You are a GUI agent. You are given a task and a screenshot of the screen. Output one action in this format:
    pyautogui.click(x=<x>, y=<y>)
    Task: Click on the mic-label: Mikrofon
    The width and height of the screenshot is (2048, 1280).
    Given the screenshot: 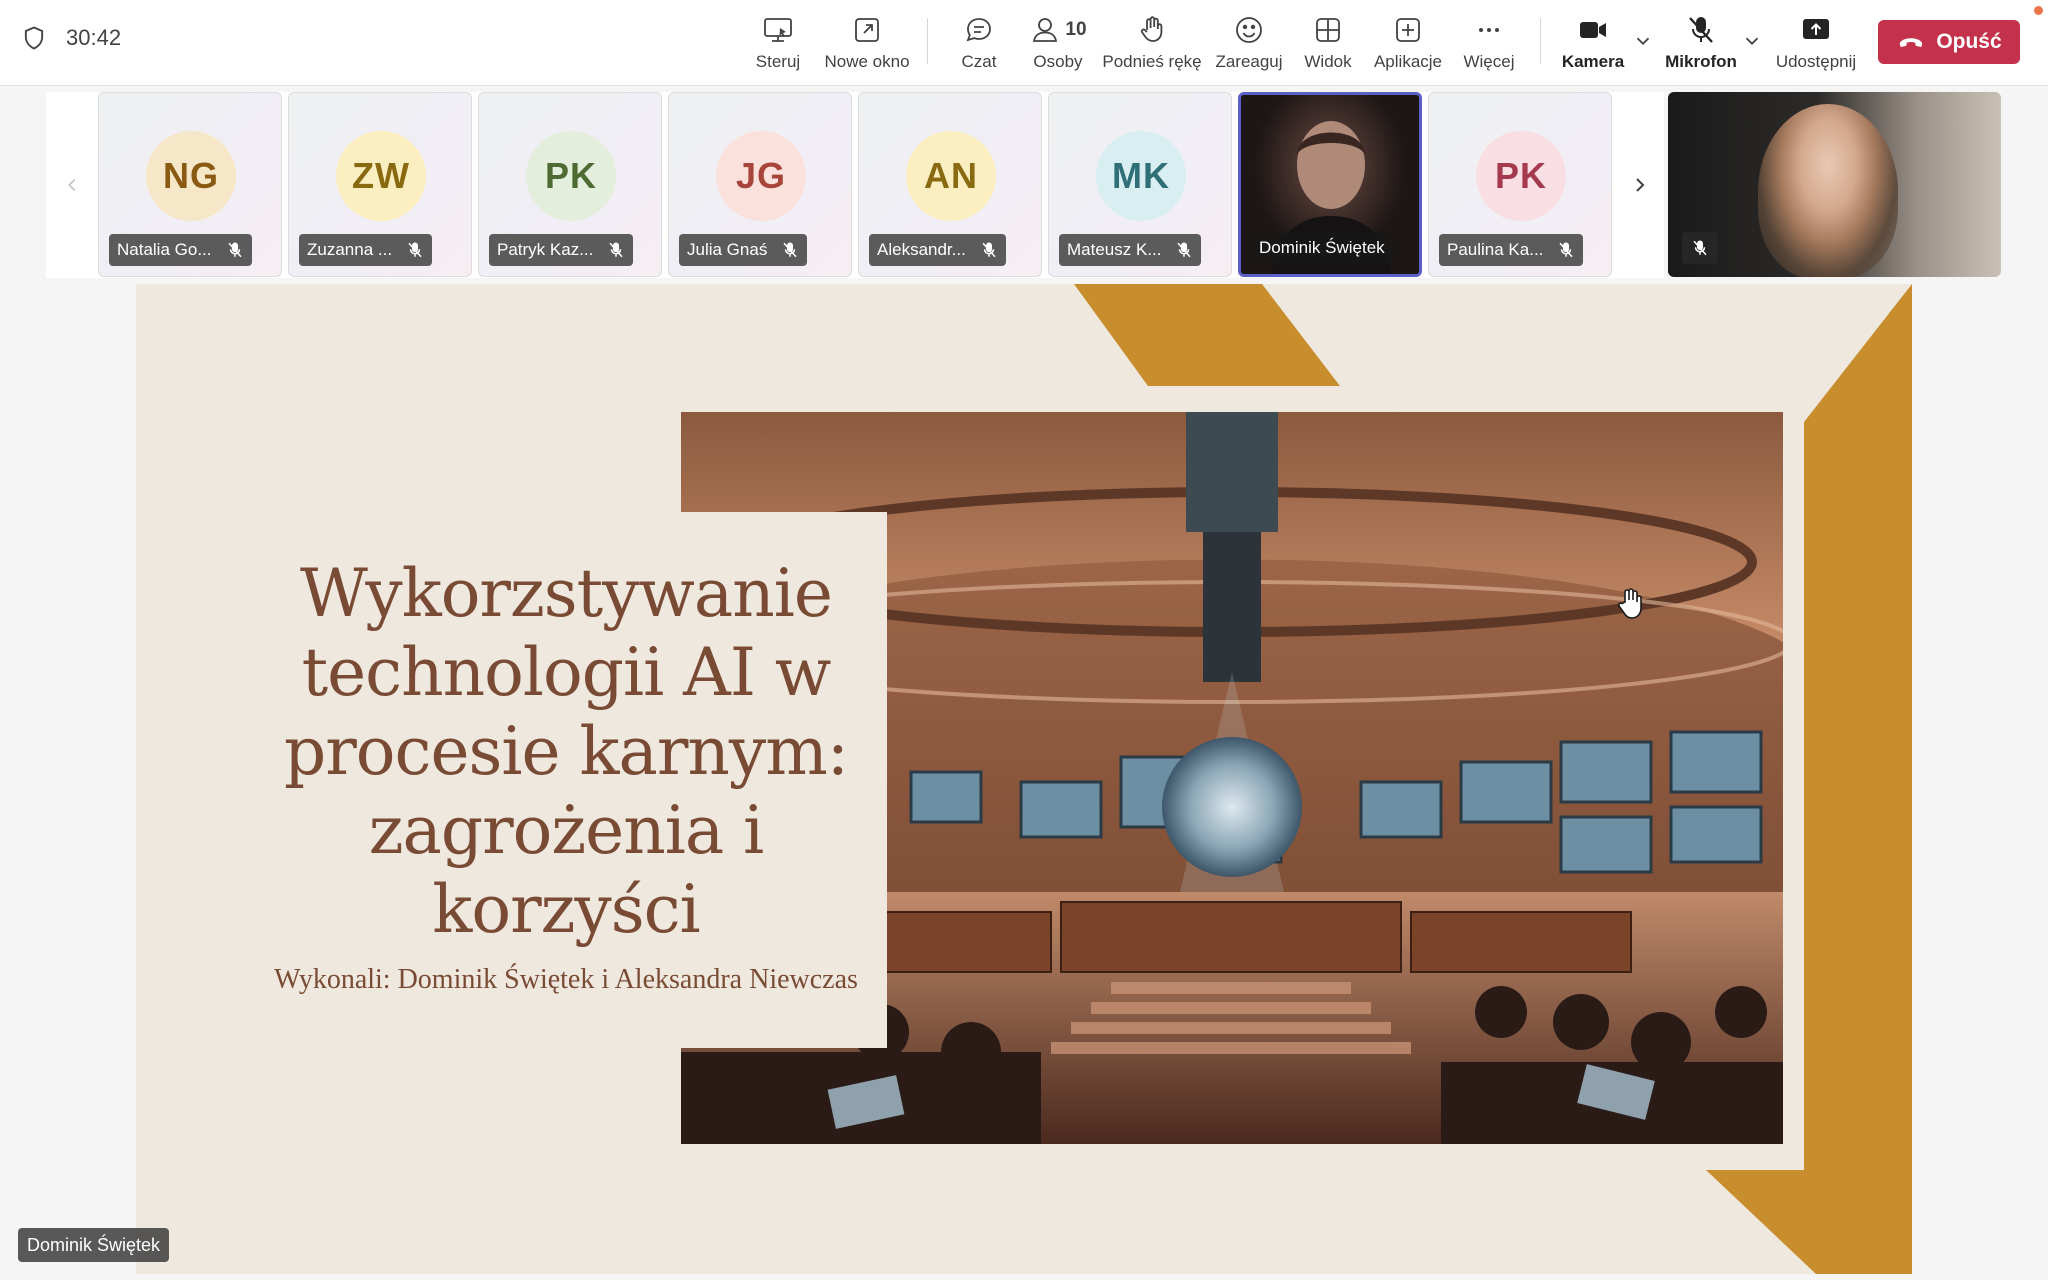 What is the action you would take?
    pyautogui.click(x=1701, y=61)
    